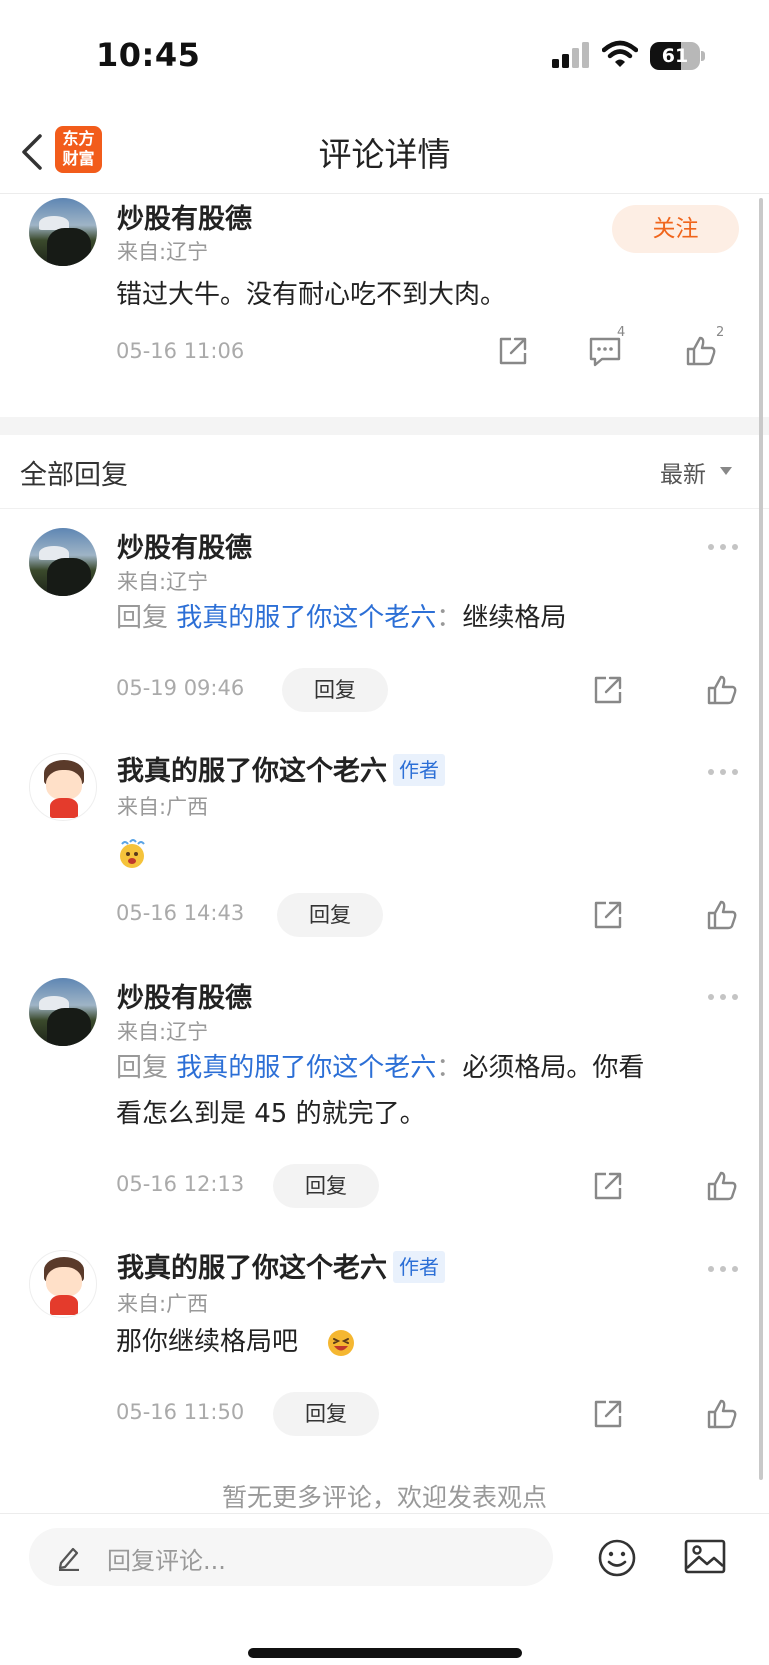 The height and width of the screenshot is (1665, 769). I want to click on comment-text: 错过大牛。没有耐心吃不到大肉。, so click(311, 295).